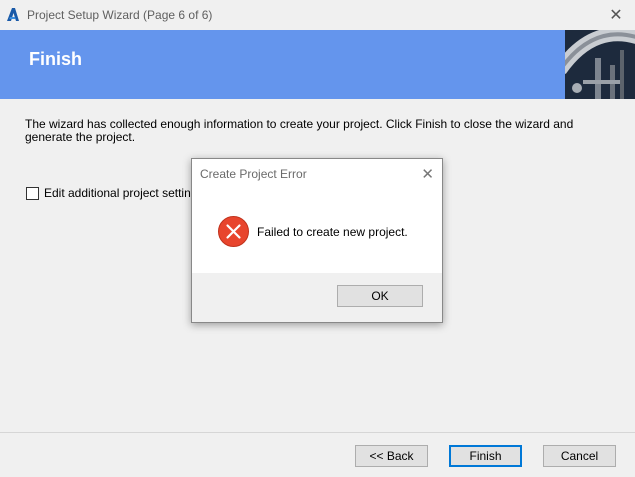  What do you see at coordinates (80, 137) in the screenshot?
I see `intro-line-2: generate the project.` at bounding box center [80, 137].